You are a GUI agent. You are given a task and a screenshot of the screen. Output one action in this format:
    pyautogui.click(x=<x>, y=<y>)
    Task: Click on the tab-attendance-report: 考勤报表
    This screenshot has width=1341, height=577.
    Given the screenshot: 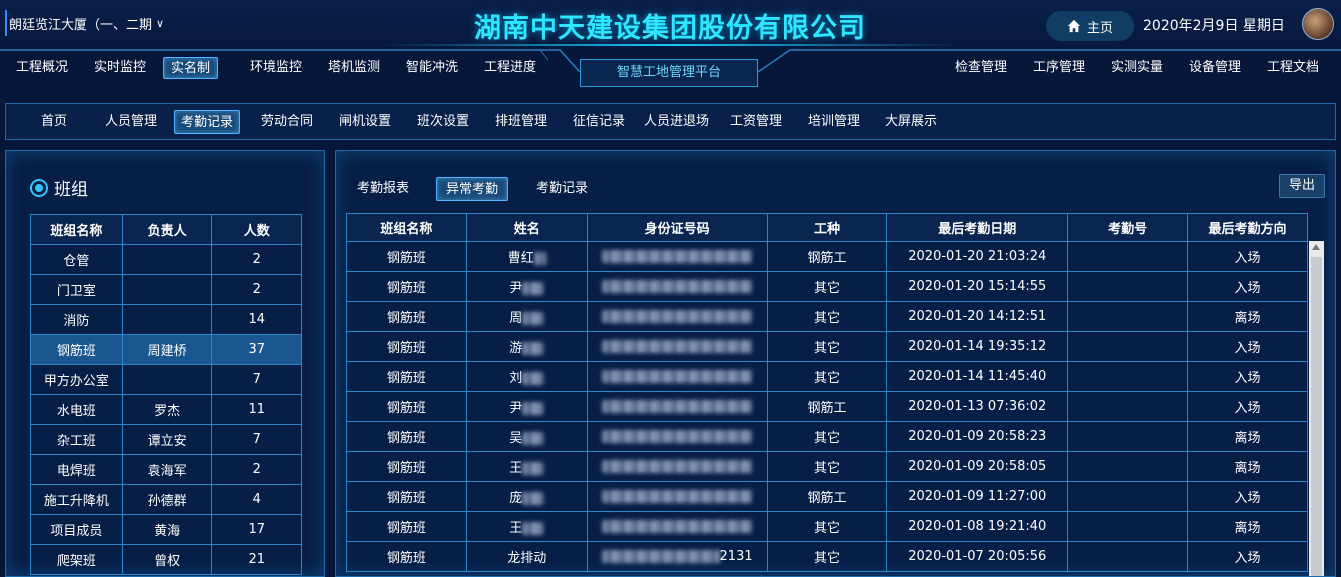 What is the action you would take?
    pyautogui.click(x=383, y=189)
    